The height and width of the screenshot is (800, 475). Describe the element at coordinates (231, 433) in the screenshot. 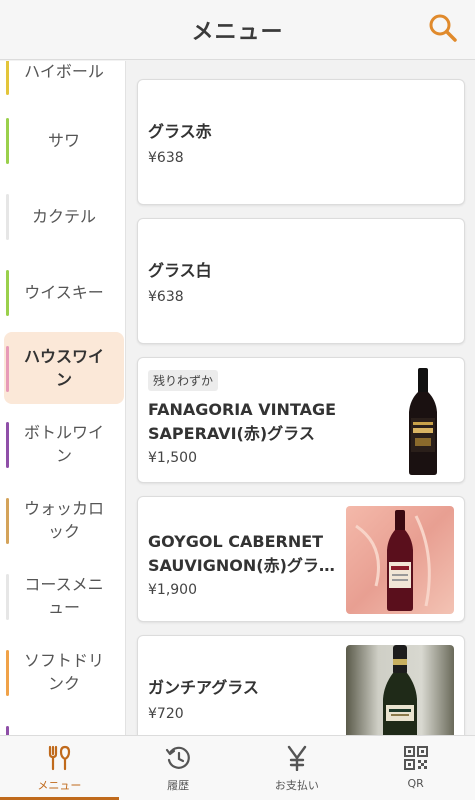

I see `product-name-line-2: SAPERAVI(赤)グラス` at that location.